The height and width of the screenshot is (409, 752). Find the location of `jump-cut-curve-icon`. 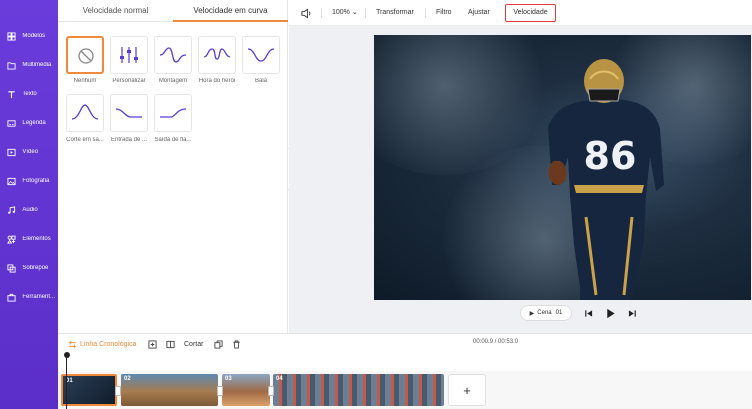

jump-cut-curve-icon is located at coordinates (85, 112).